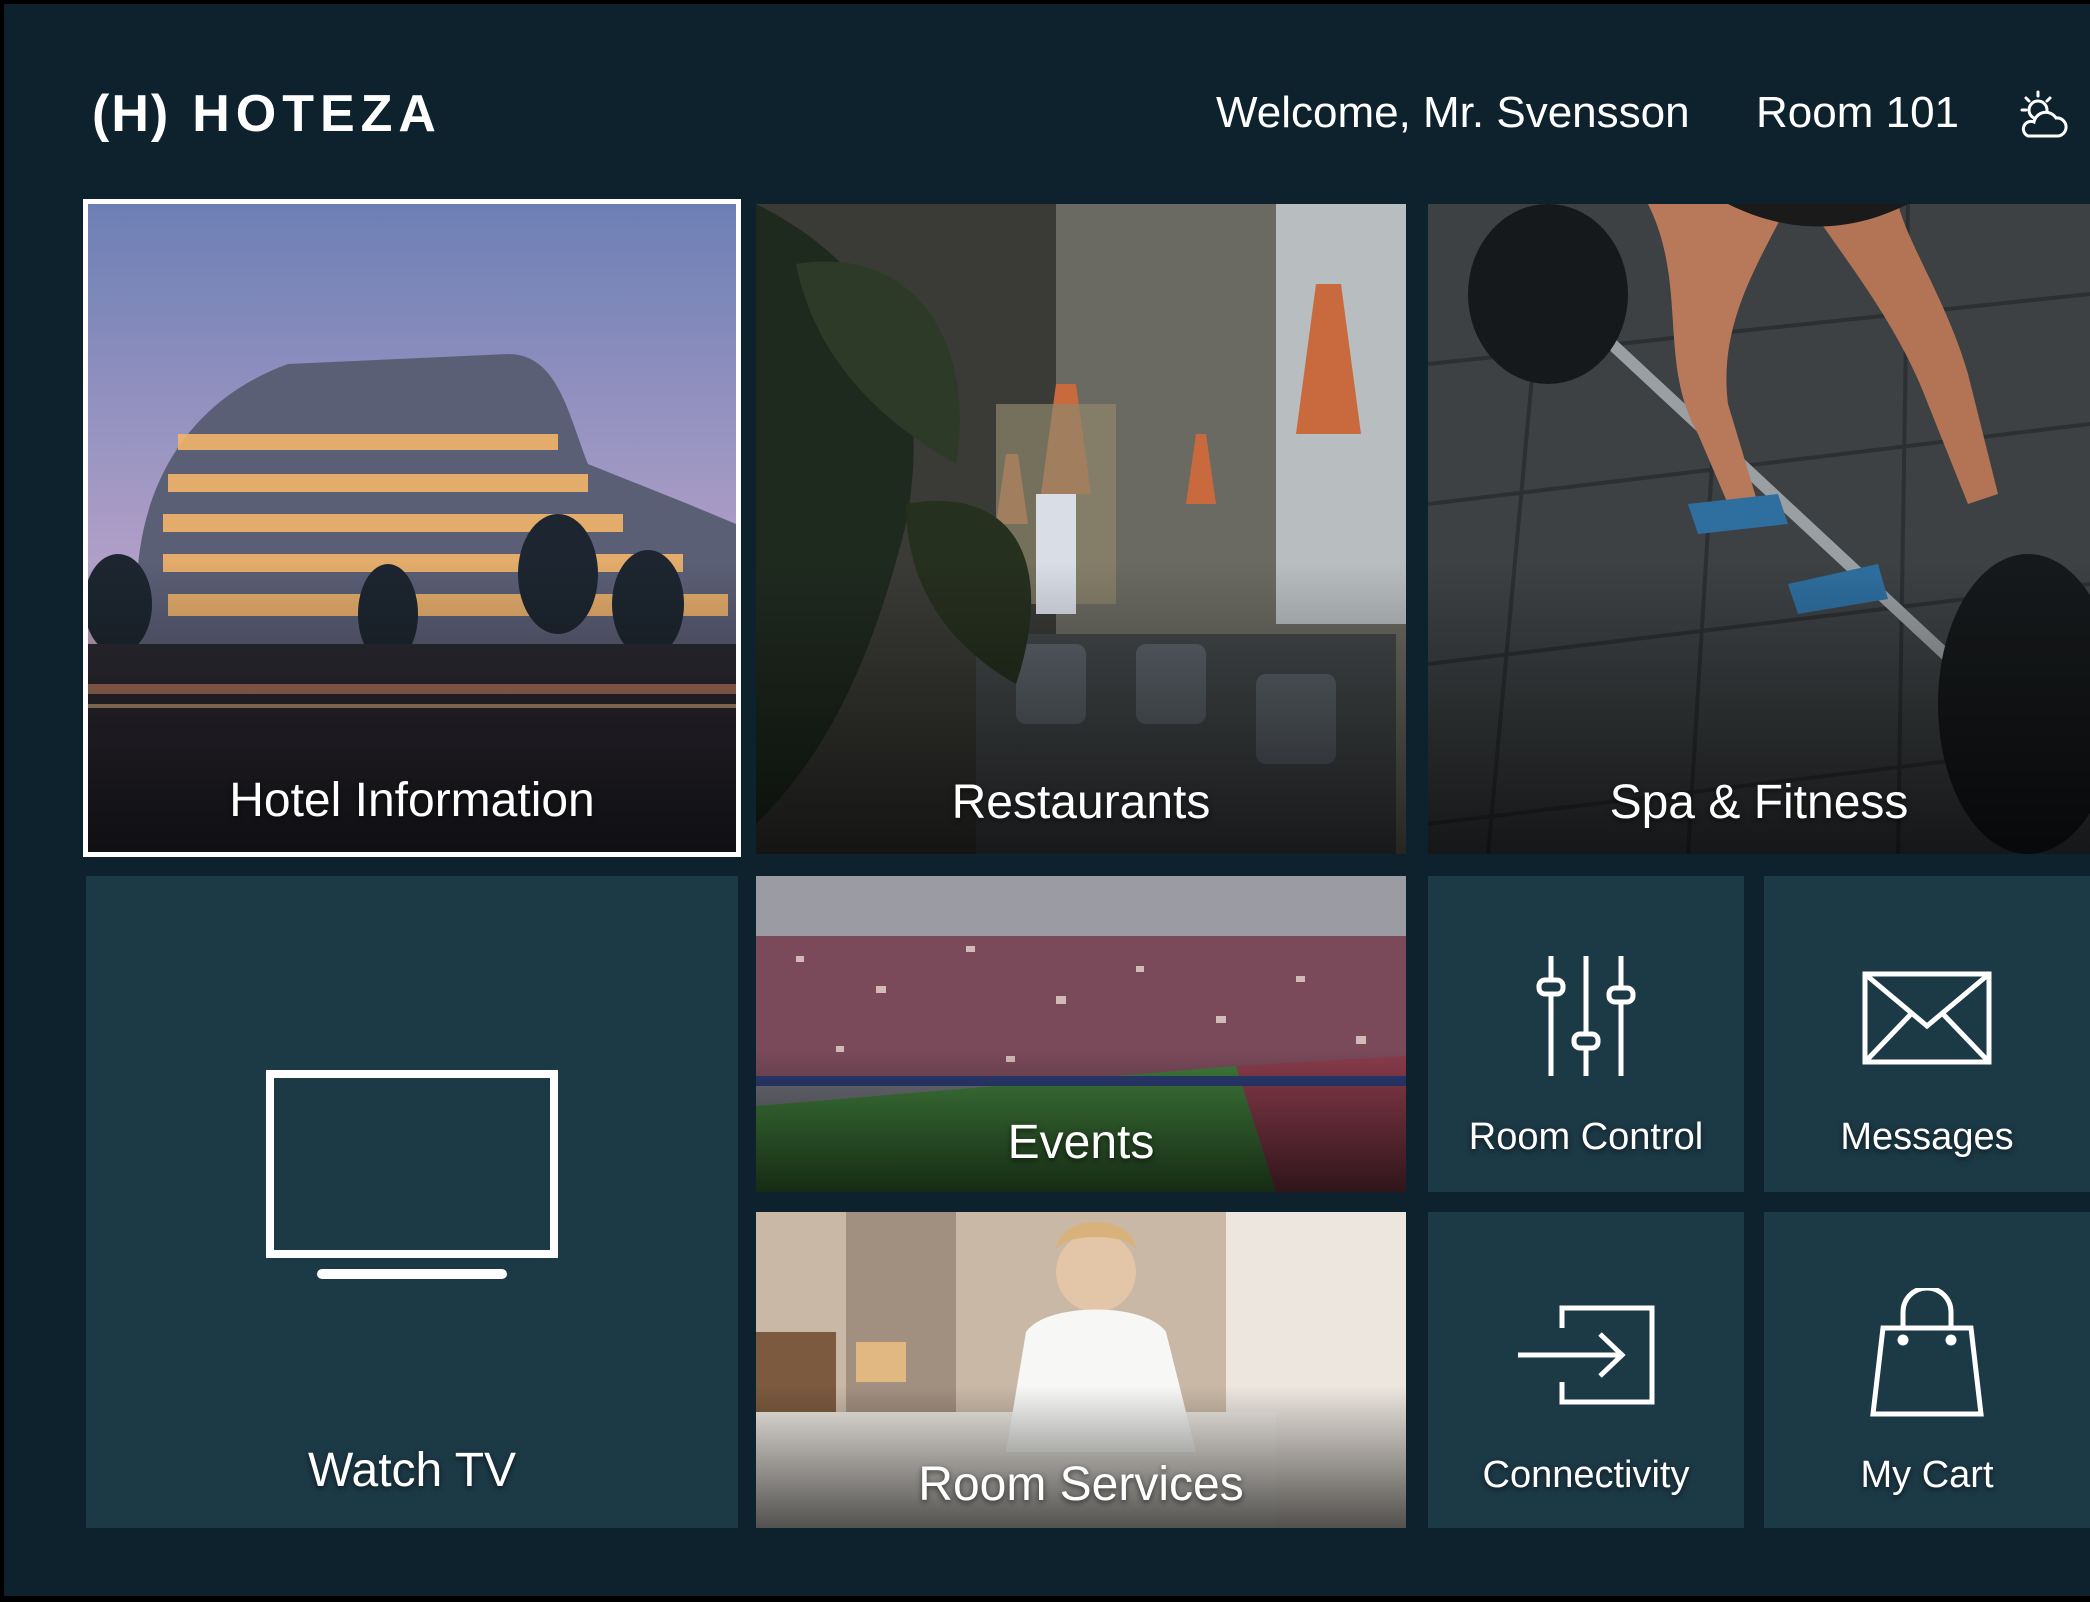 This screenshot has height=1602, width=2090. What do you see at coordinates (2044, 114) in the screenshot?
I see `partly-cloudy-icon` at bounding box center [2044, 114].